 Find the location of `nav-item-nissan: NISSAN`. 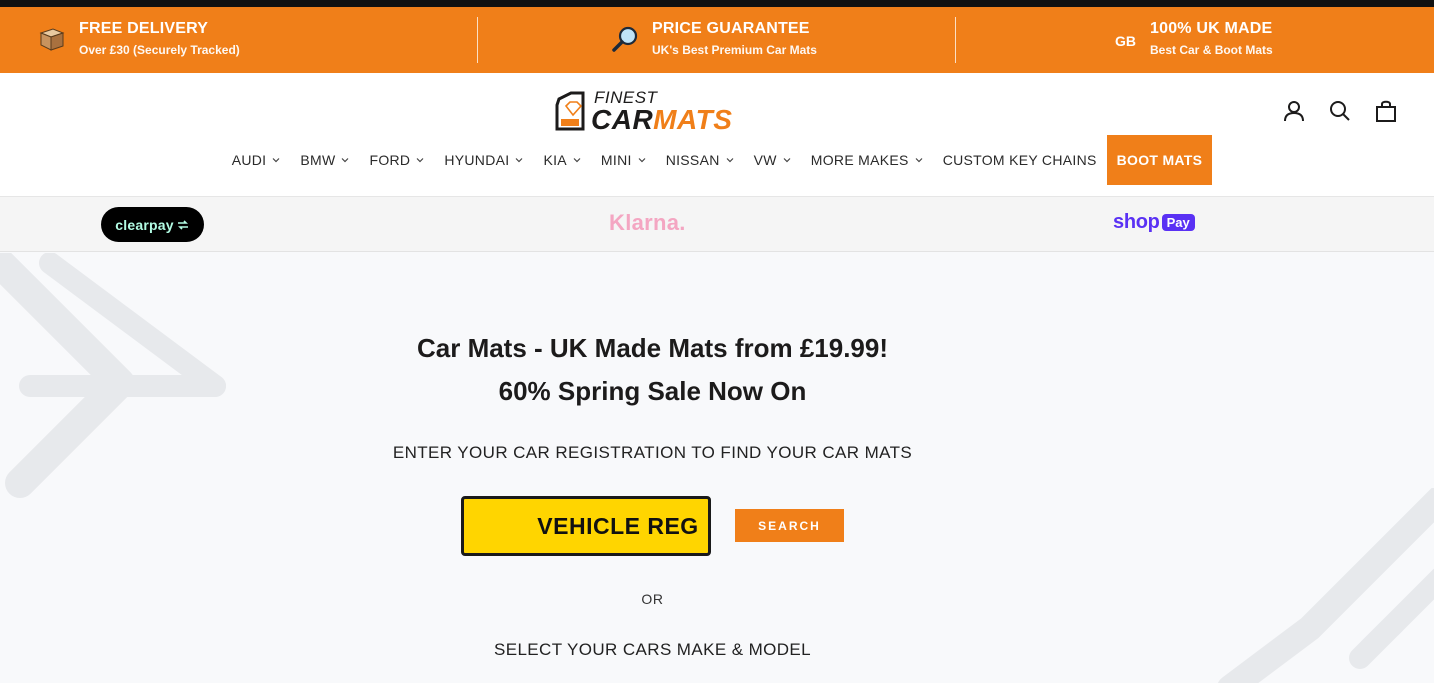

nav-item-nissan: NISSAN is located at coordinates (700, 160).